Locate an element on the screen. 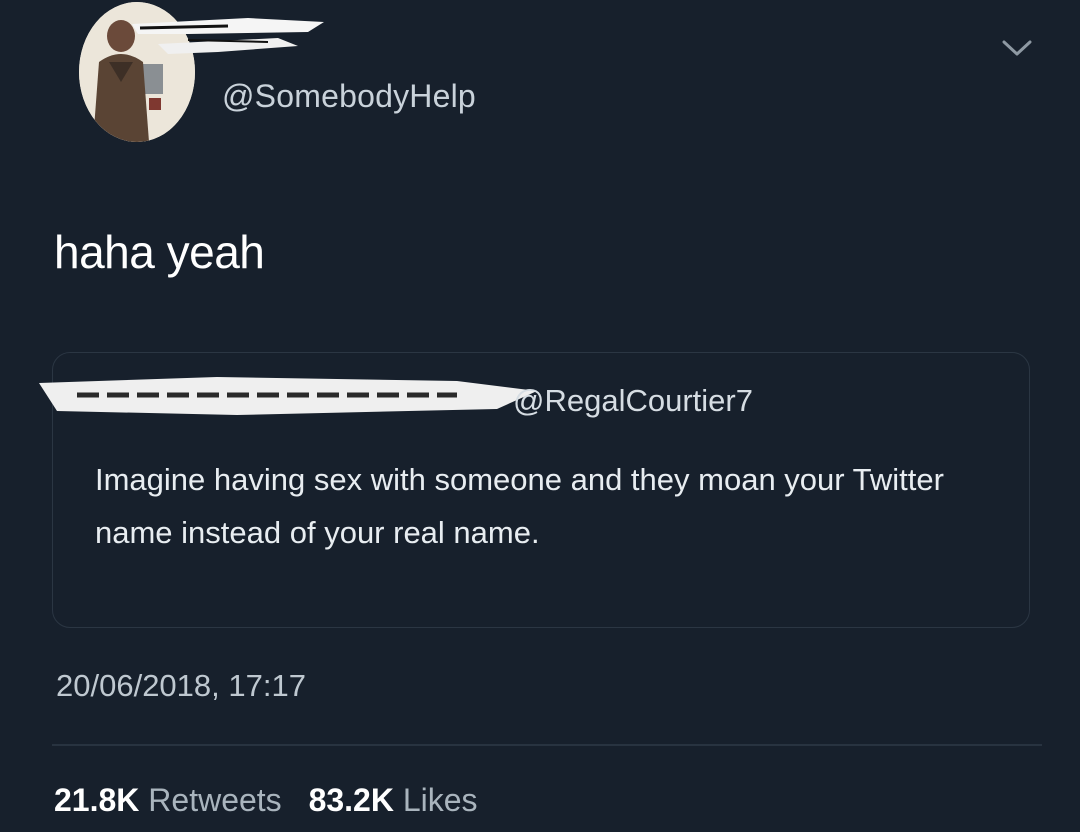 Image resolution: width=1080 pixels, height=832 pixels. retweets-label: Retweets is located at coordinates (215, 800).